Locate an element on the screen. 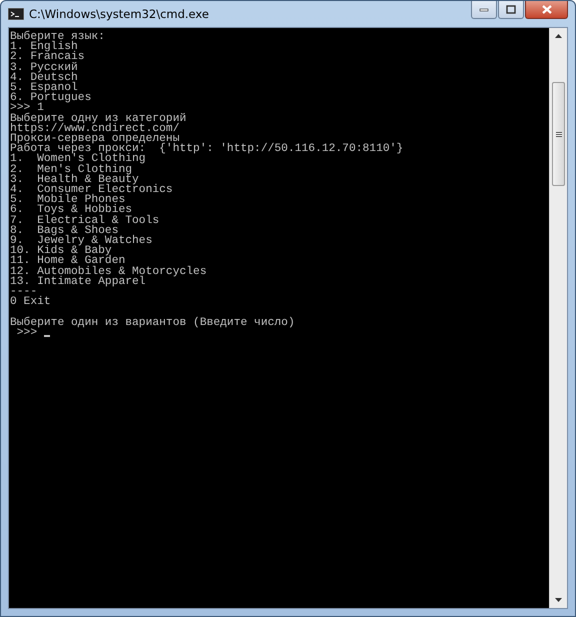 The image size is (576, 617). scrollbar-thumb is located at coordinates (558, 134).